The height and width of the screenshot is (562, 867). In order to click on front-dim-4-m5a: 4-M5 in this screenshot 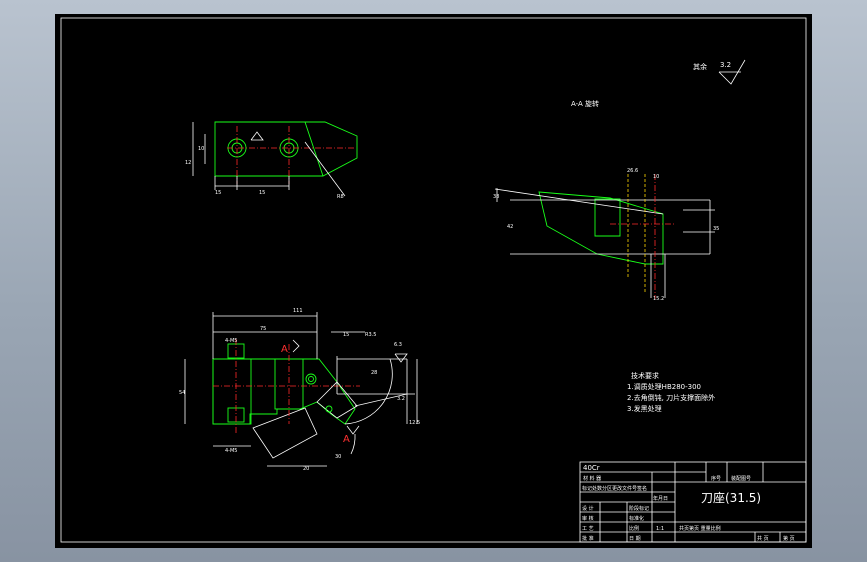, I will do `click(231, 341)`.